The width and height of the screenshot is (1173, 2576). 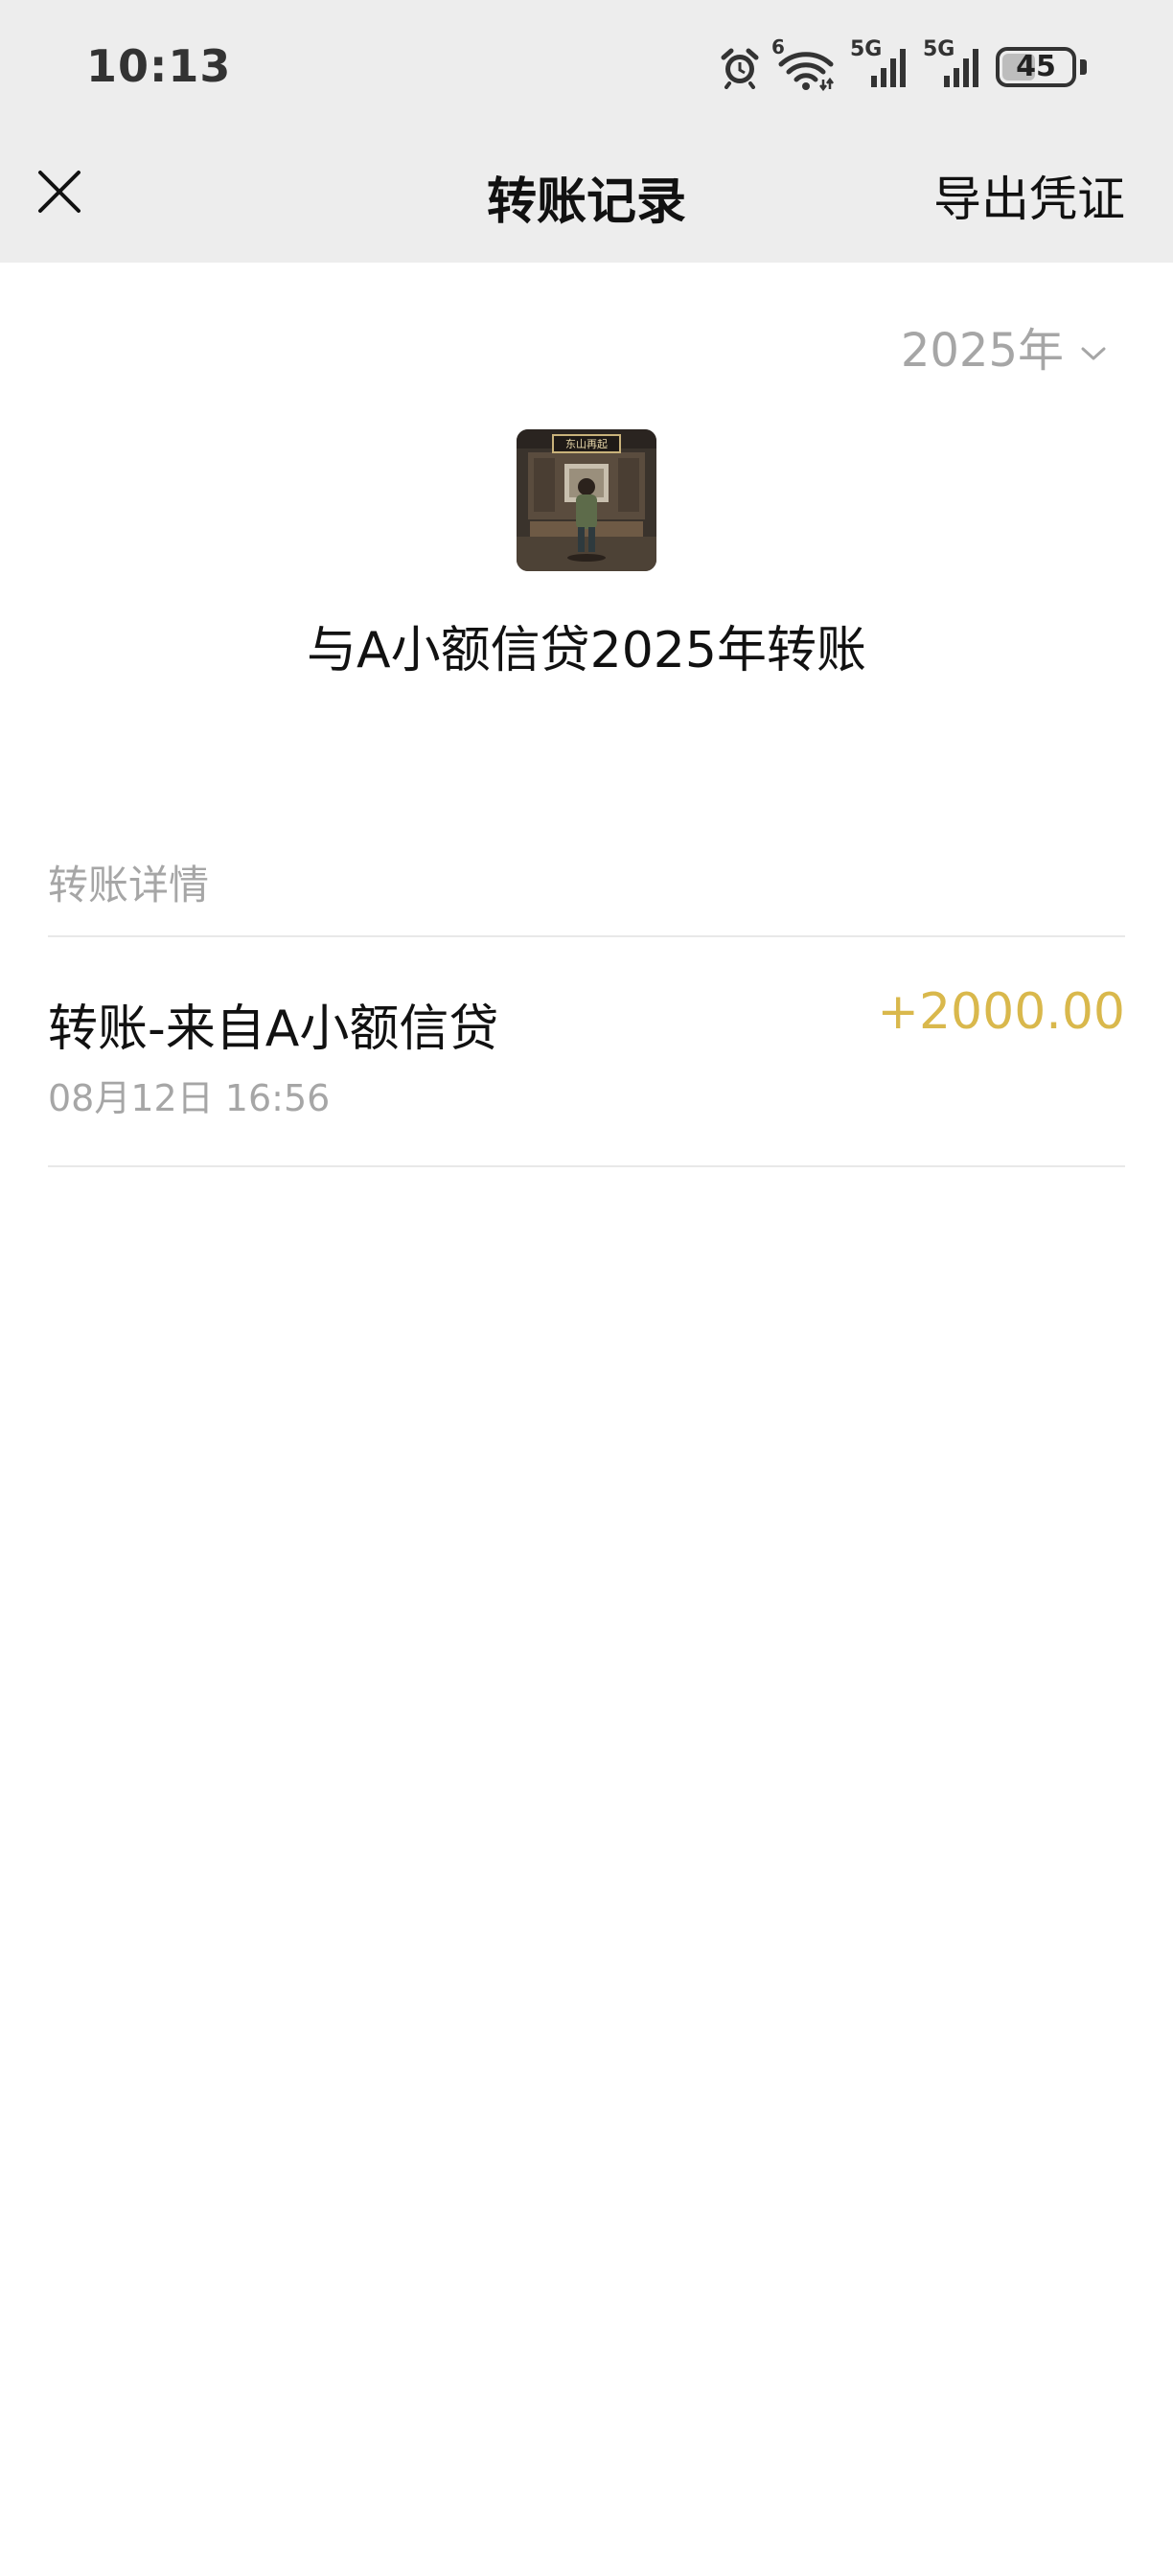 What do you see at coordinates (778, 46) in the screenshot?
I see `wifi-tag: 6` at bounding box center [778, 46].